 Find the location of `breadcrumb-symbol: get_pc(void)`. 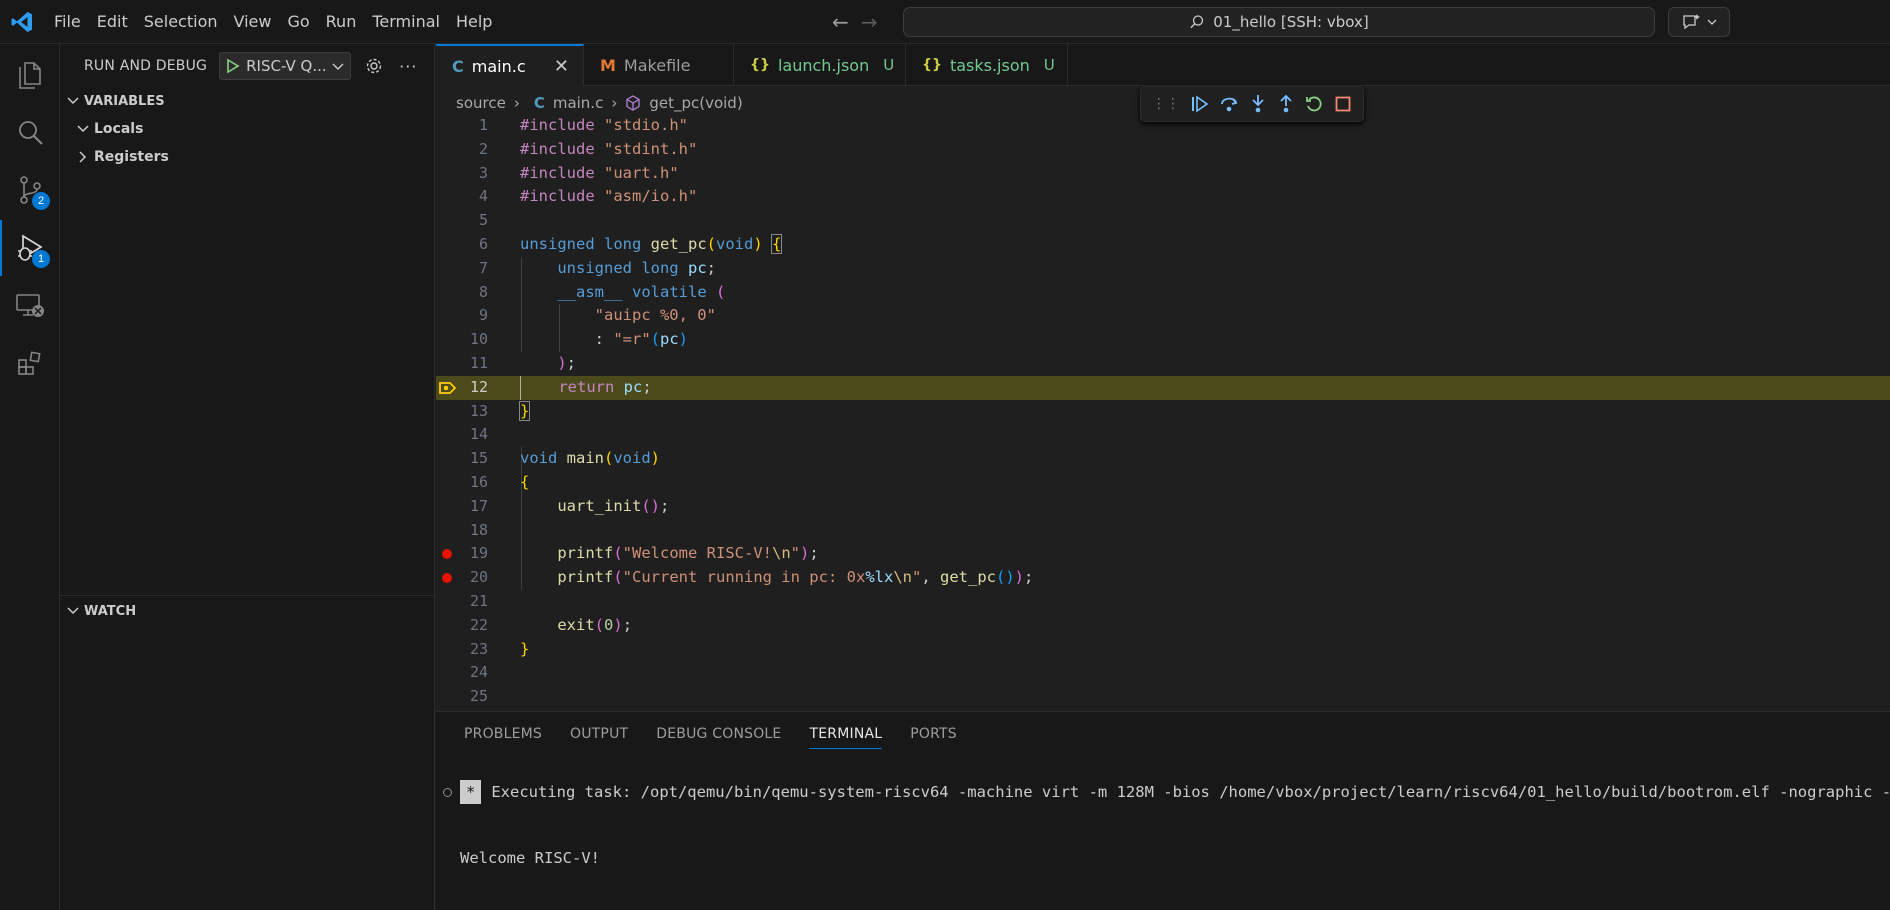

breadcrumb-symbol: get_pc(void) is located at coordinates (695, 103).